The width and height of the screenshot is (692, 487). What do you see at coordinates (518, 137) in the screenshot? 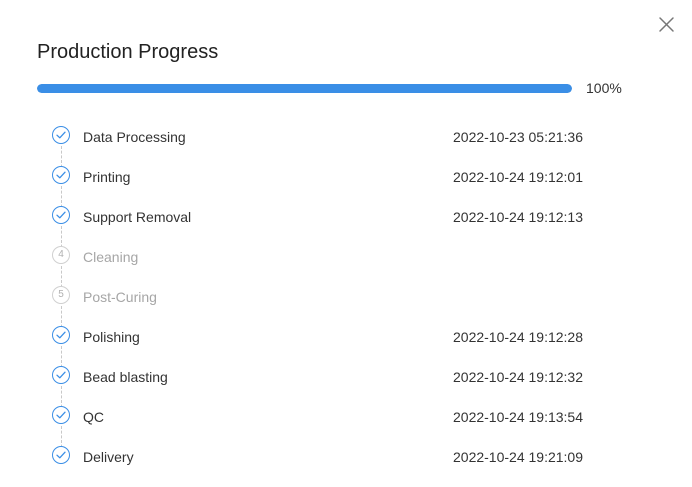
I see `step-timestamp: 2022-10-23 05:21:36` at bounding box center [518, 137].